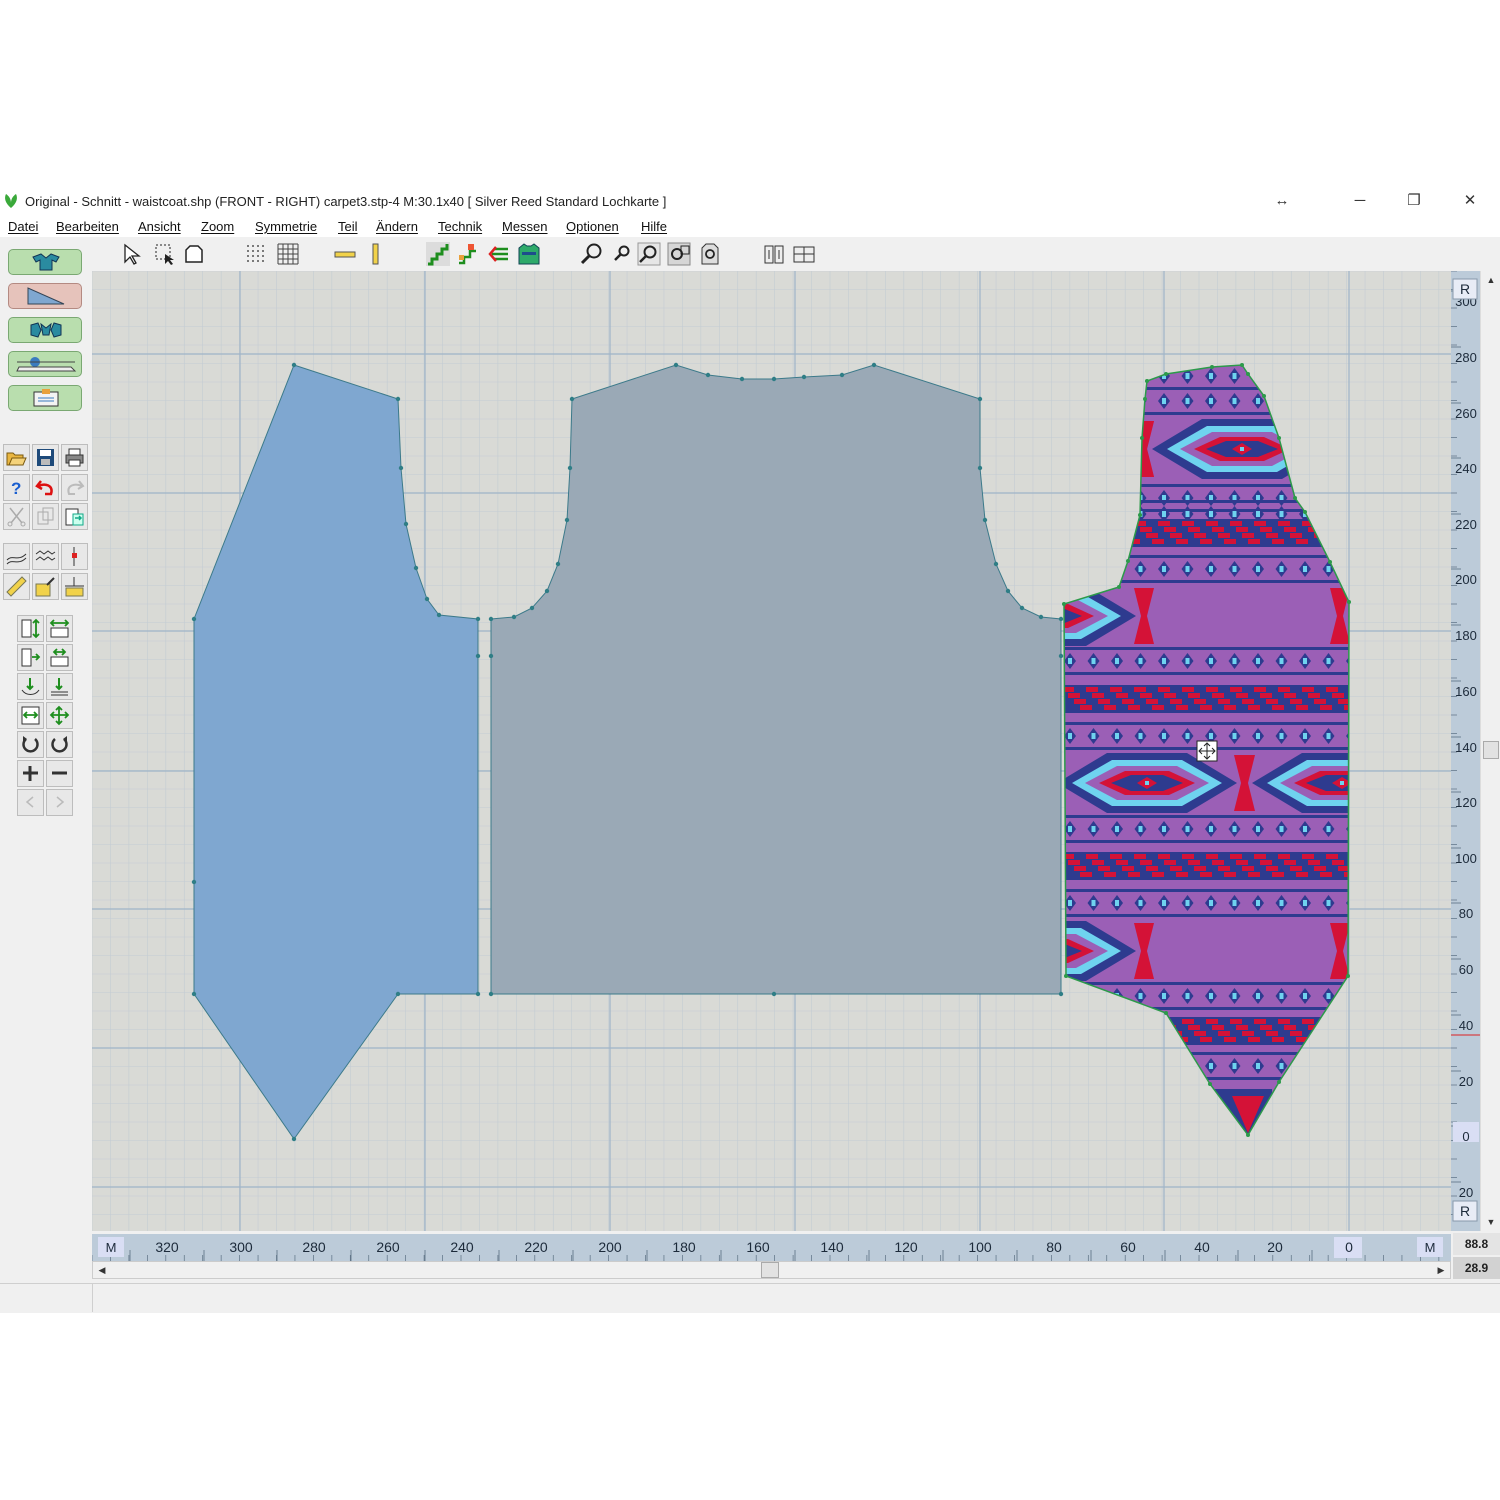  Describe the element at coordinates (654, 226) in the screenshot. I see `menu-hilfe: Hilfe` at that location.